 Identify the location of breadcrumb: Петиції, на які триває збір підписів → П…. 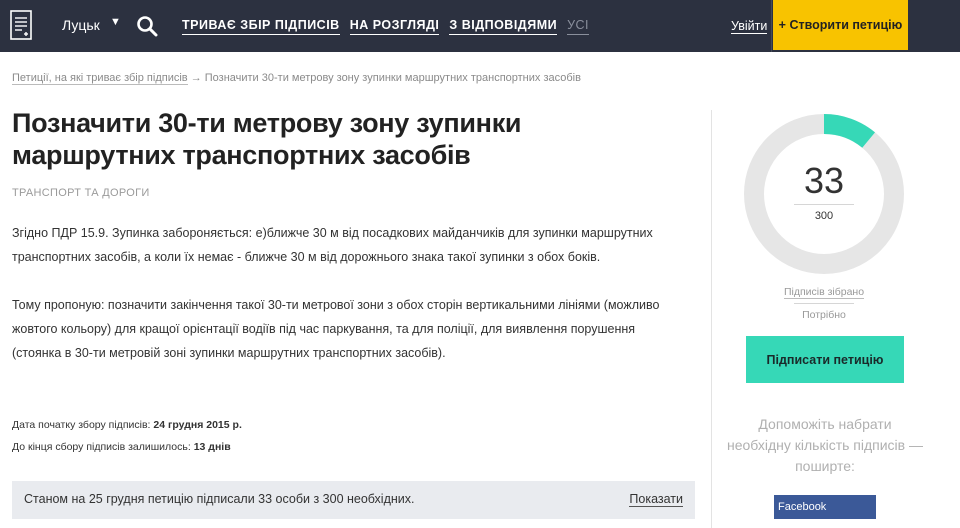
(296, 78).